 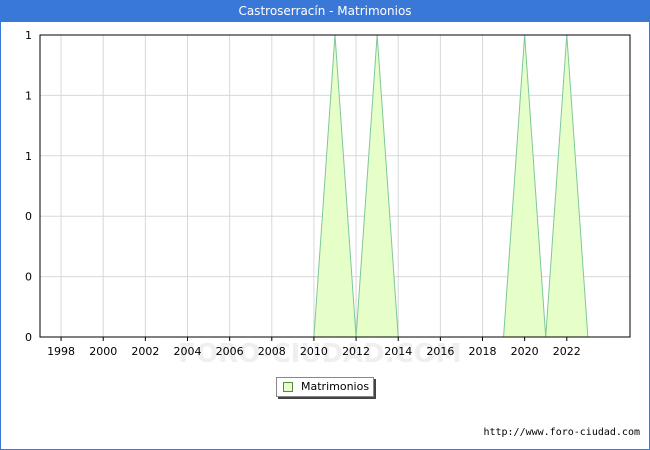 I want to click on legend: Matrimonios, so click(x=325, y=387).